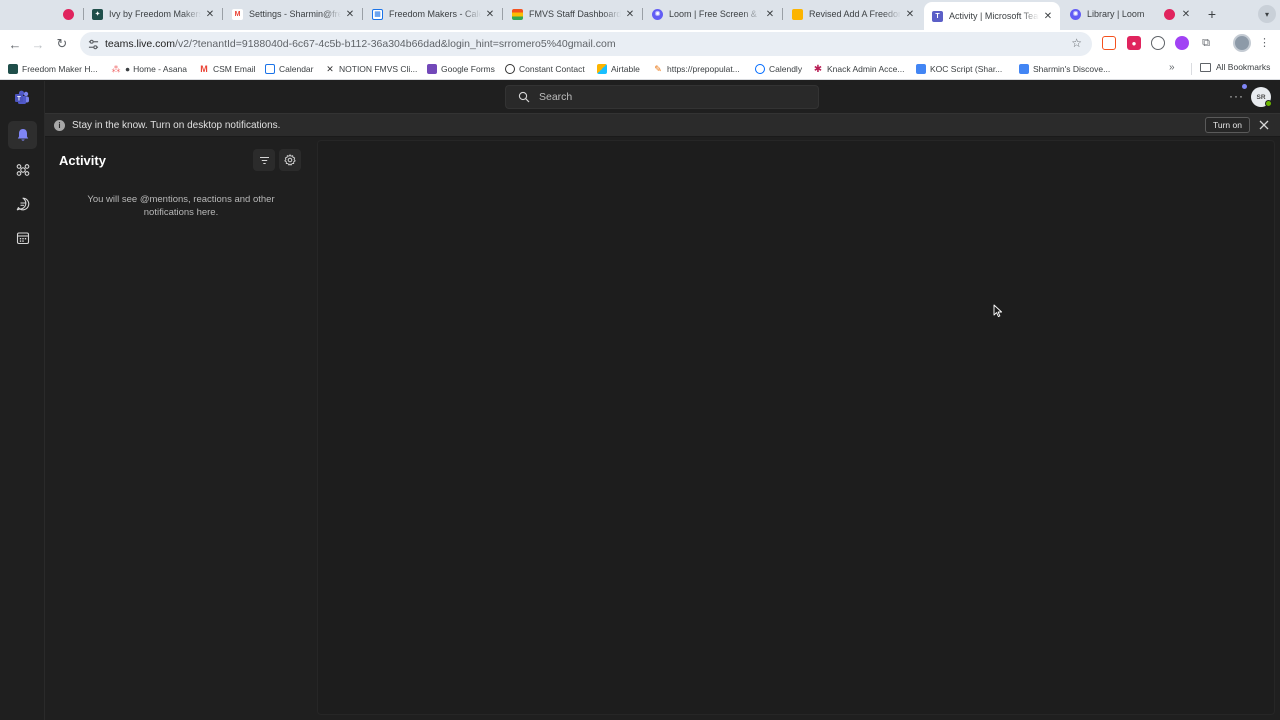  I want to click on bookmark-constant-contact: Constant Contact, so click(545, 69).